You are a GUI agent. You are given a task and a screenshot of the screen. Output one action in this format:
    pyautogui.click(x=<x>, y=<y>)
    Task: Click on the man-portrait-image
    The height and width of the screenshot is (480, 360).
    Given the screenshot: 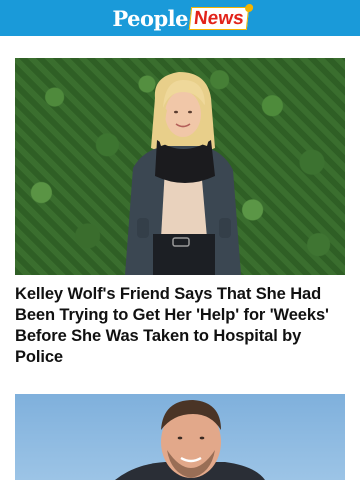 What is the action you would take?
    pyautogui.click(x=190, y=440)
    